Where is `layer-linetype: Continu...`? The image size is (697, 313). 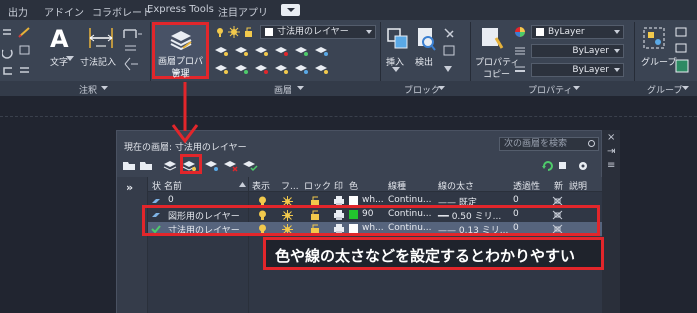 layer-linetype: Continu... is located at coordinates (410, 200).